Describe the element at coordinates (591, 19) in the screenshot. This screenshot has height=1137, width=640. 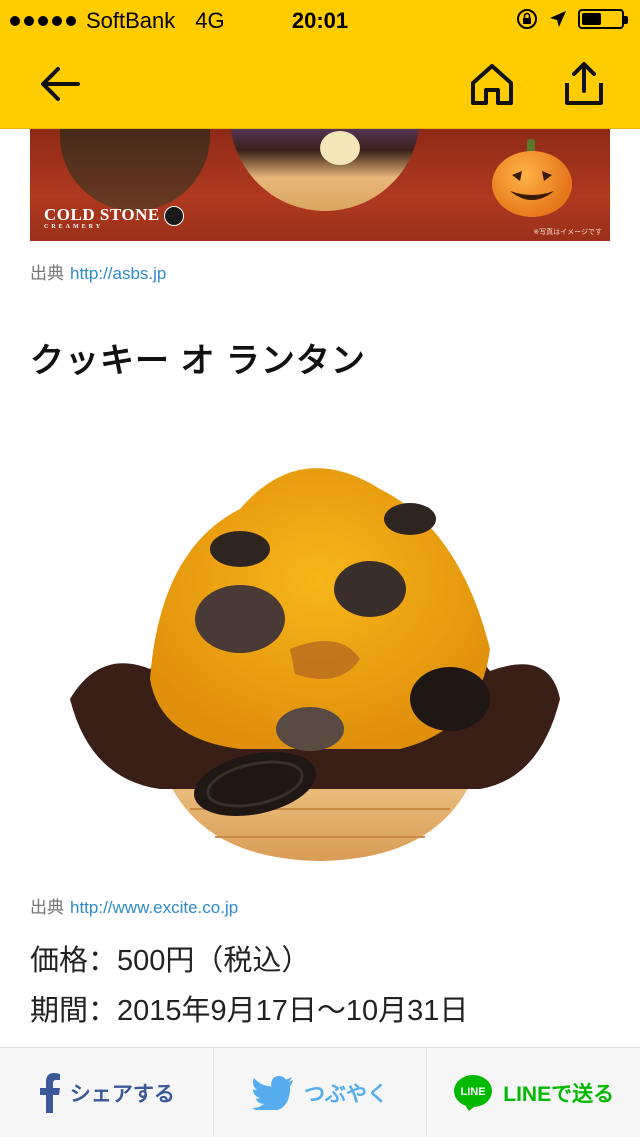
I see `battery-level` at that location.